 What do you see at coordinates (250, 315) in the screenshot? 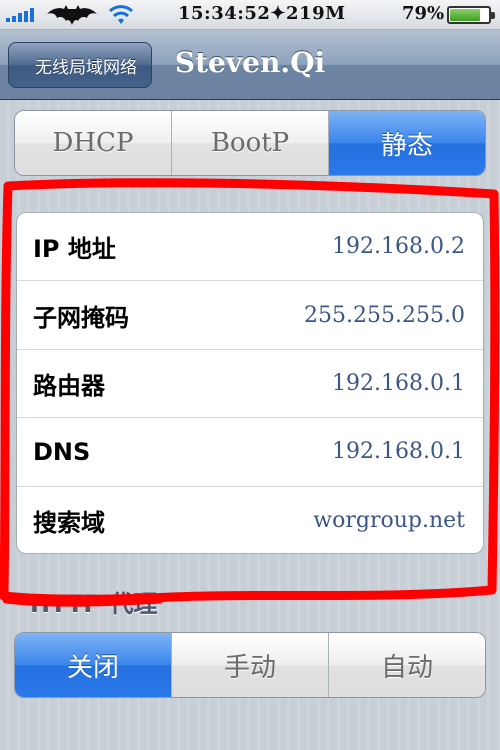
I see `subnet-mask-row: 子网掩码 255.255.255.0` at bounding box center [250, 315].